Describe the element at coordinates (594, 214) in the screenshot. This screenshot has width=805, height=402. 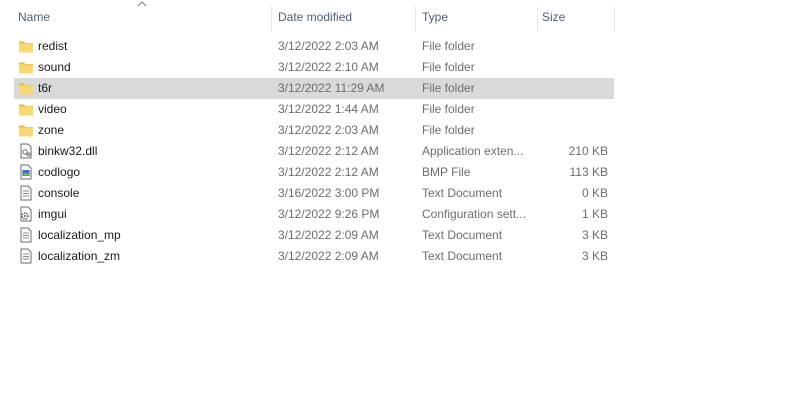
I see `file-size: 1 KB` at that location.